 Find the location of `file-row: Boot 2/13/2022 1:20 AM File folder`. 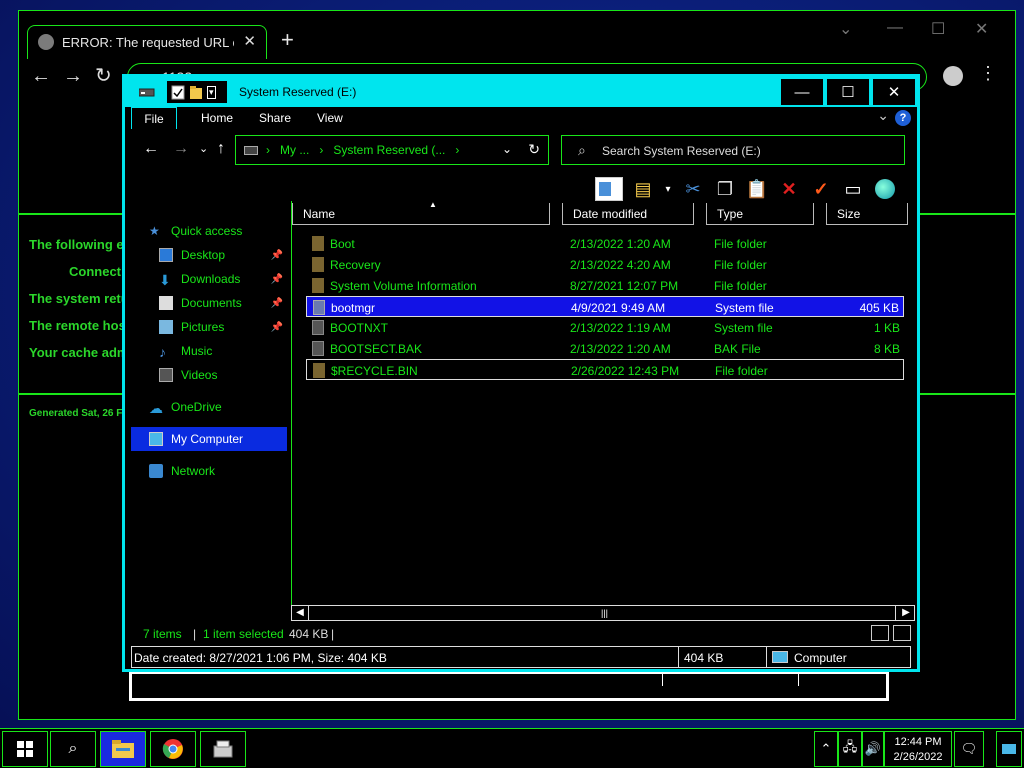

file-row: Boot 2/13/2022 1:20 AM File folder is located at coordinates (605, 243).